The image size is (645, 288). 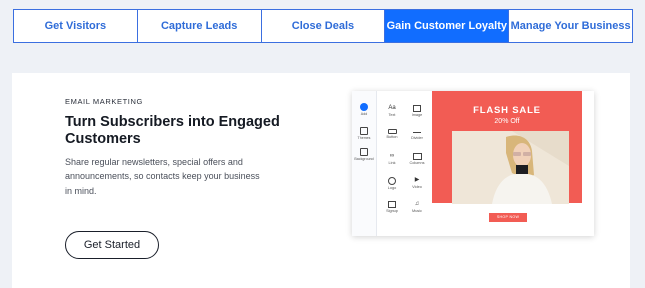 What do you see at coordinates (507, 110) in the screenshot?
I see `flash-sale-title: FLASH SALE` at bounding box center [507, 110].